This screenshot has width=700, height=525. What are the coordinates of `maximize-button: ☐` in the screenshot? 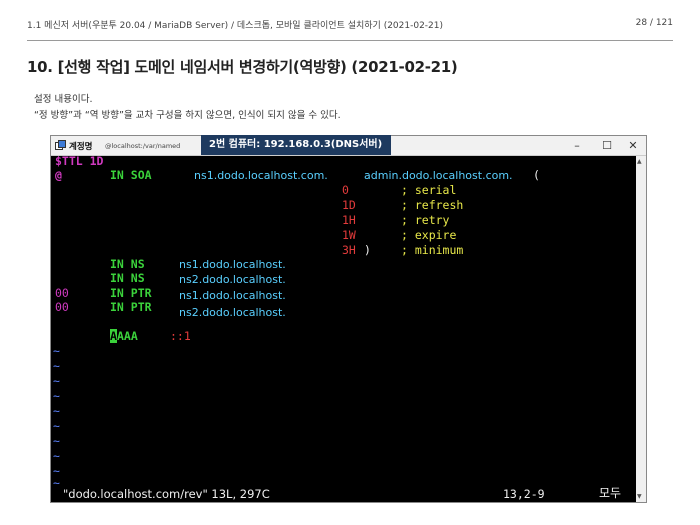 It's located at (607, 145).